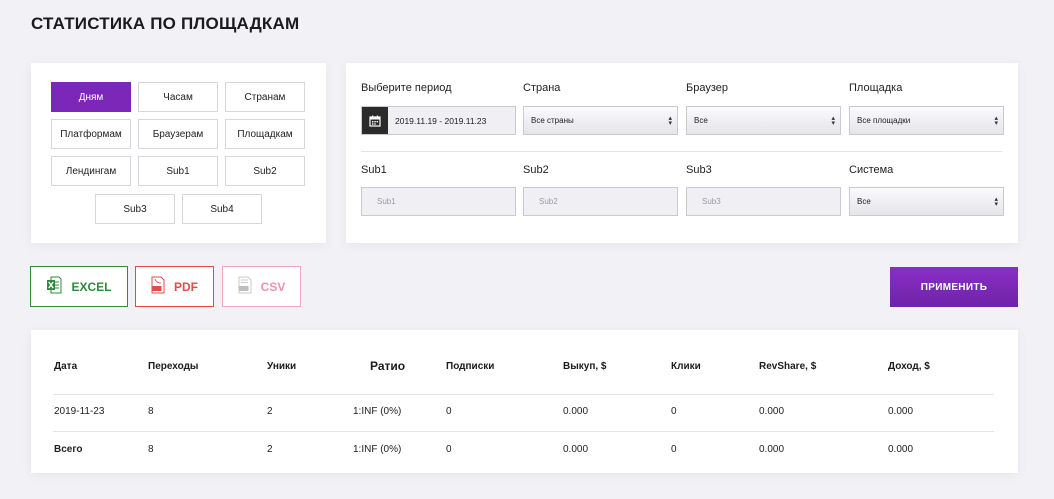 The width and height of the screenshot is (1054, 499). I want to click on column-header-ratio: Ратио, so click(388, 366).